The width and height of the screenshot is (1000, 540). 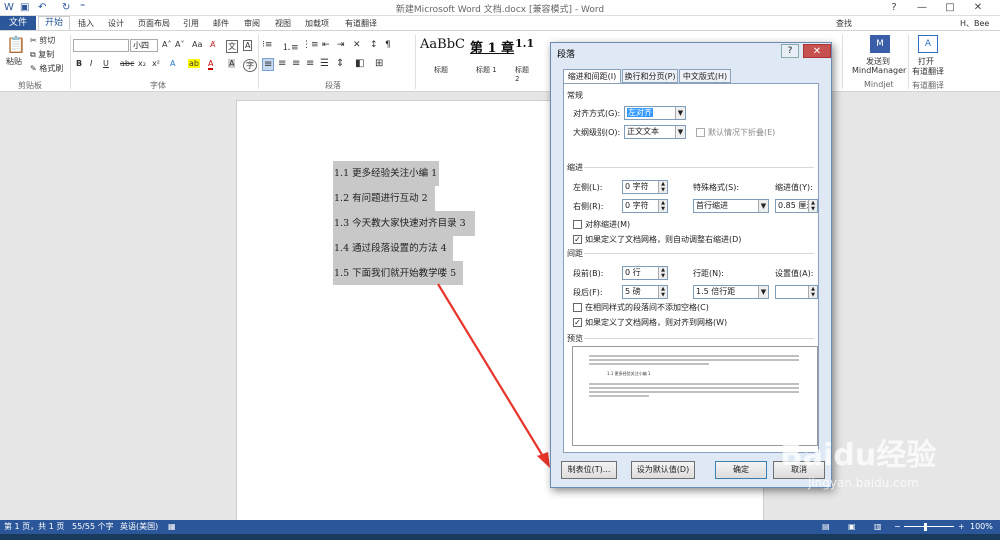 What do you see at coordinates (34, 527) in the screenshot?
I see `page-count: 第 1 页，共 1 页` at bounding box center [34, 527].